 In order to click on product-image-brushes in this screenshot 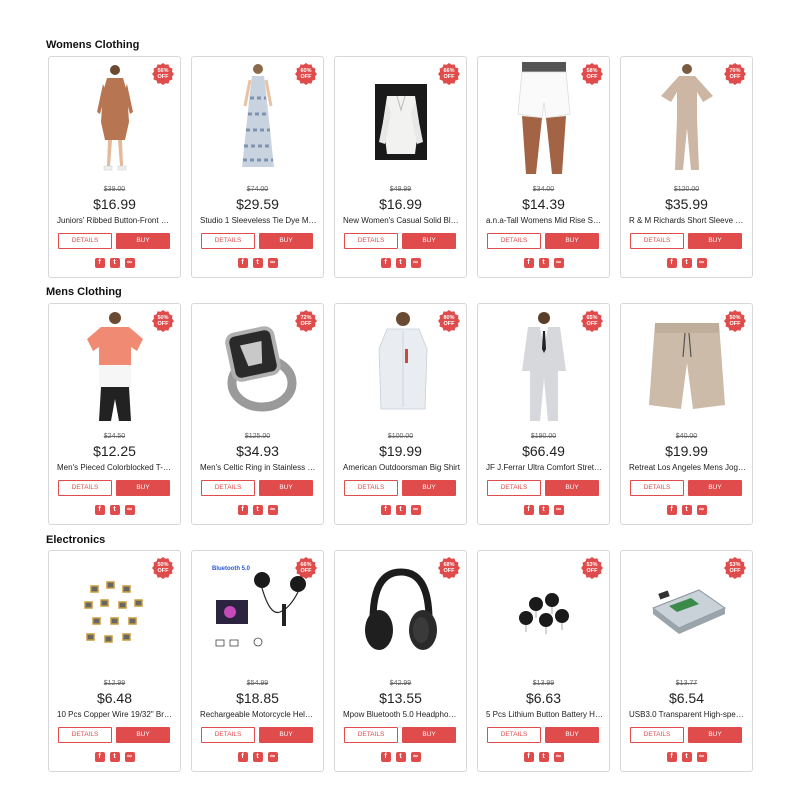, I will do `click(115, 613)`.